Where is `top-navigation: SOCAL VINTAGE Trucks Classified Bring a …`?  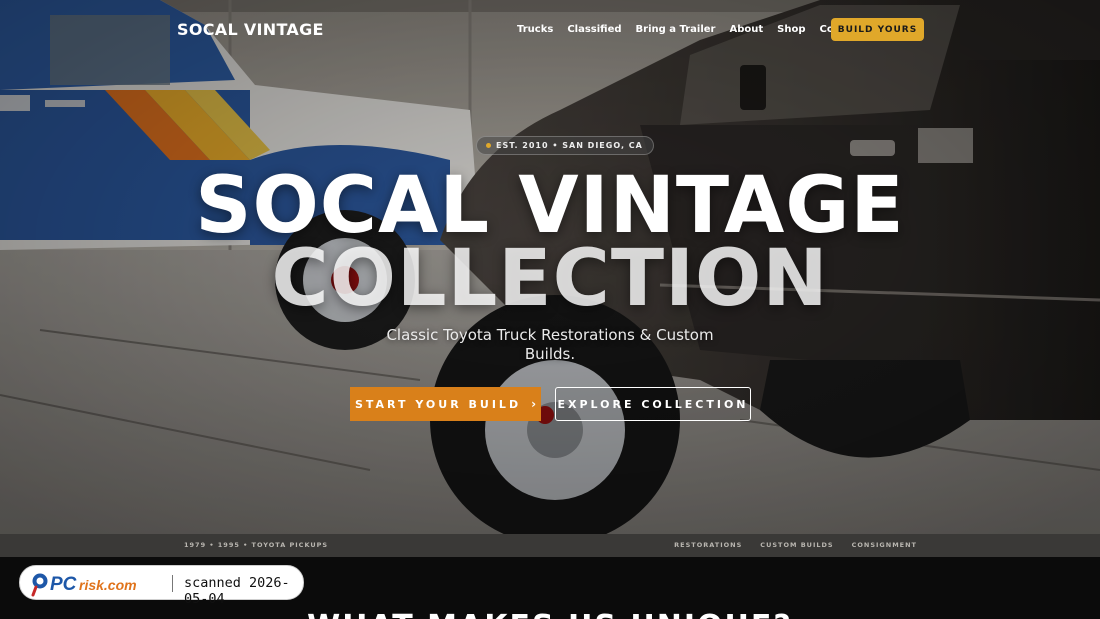
top-navigation: SOCAL VINTAGE Trucks Classified Bring a … is located at coordinates (550, 30).